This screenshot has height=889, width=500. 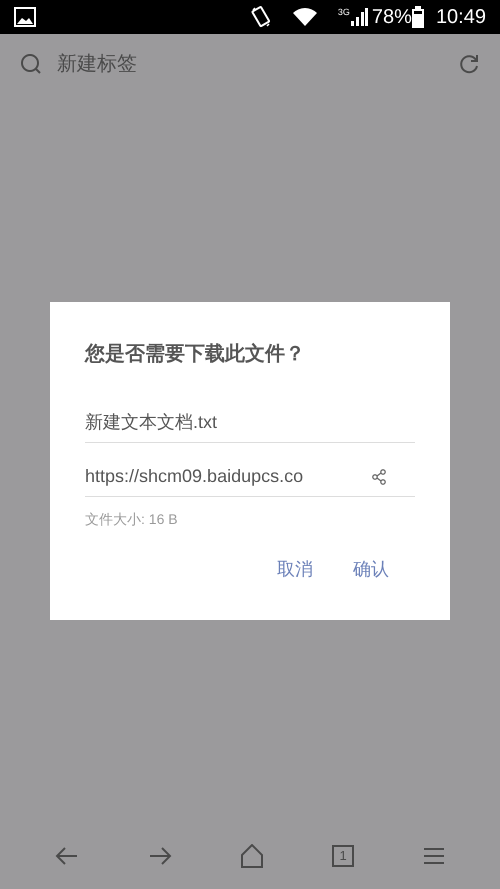 I want to click on vibrate-icon, so click(x=261, y=17).